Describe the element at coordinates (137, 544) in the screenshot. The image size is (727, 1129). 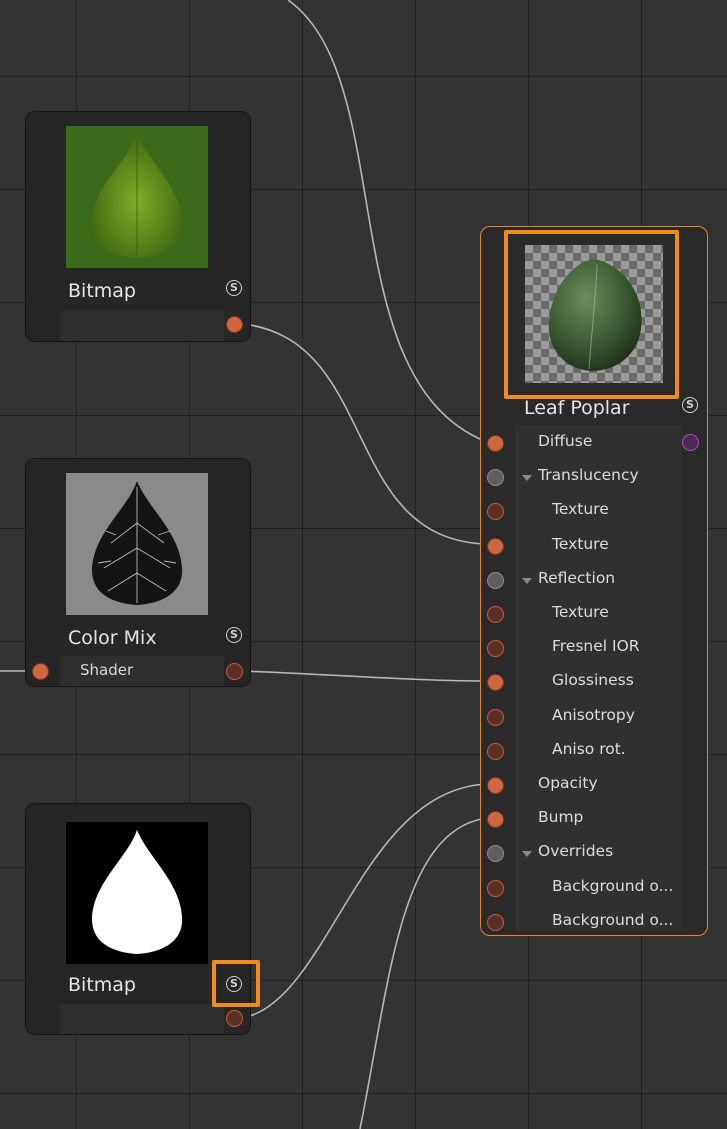
I see `color-mix-thumbnail` at that location.